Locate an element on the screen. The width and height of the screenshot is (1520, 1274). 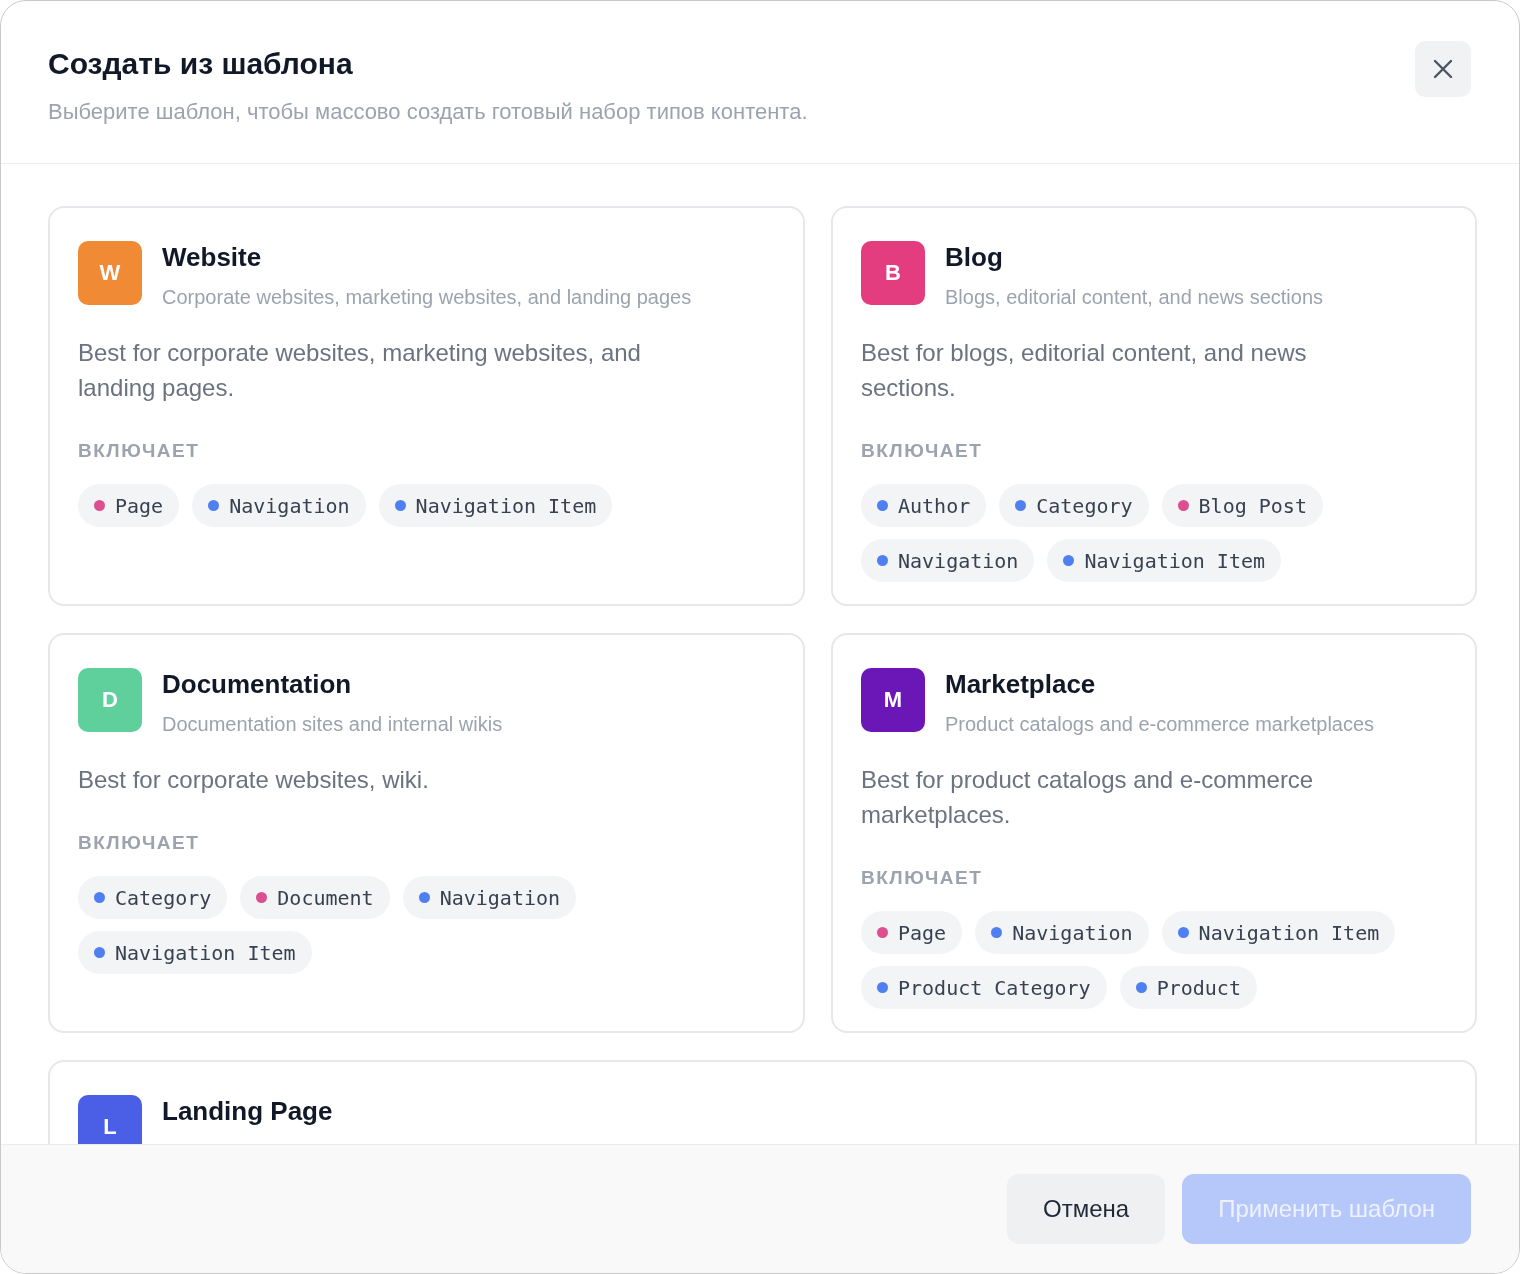
tag-label: Product is located at coordinates (1198, 987).